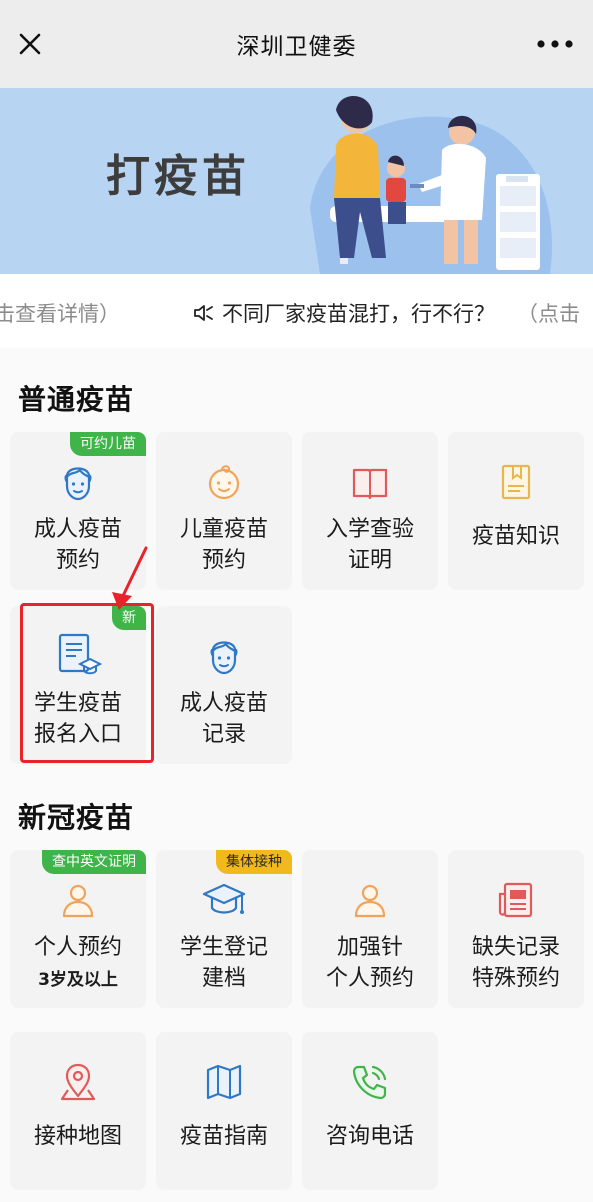 Image resolution: width=593 pixels, height=1202 pixels. Describe the element at coordinates (555, 44) in the screenshot. I see `more-dots-icon` at that location.